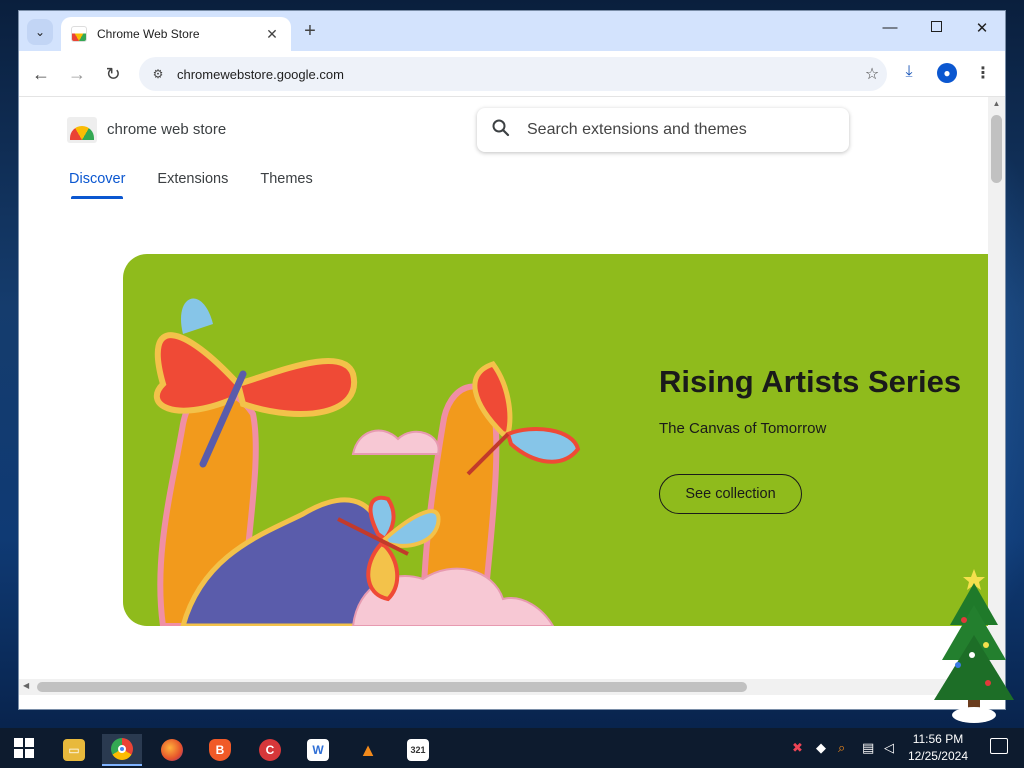 The height and width of the screenshot is (768, 1024). I want to click on profile-avatar-icon: ●, so click(947, 73).